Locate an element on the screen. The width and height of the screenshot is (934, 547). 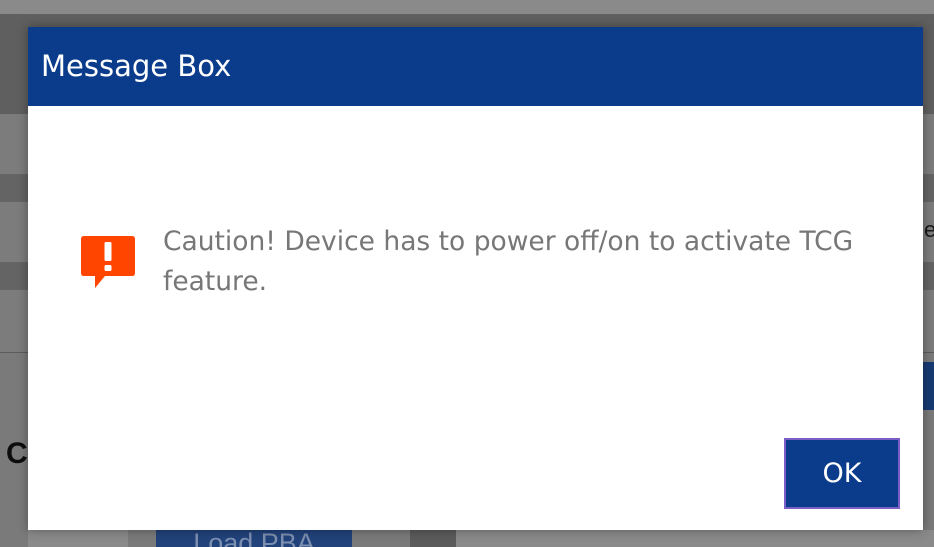
dialog-title: Message Box is located at coordinates (136, 66).